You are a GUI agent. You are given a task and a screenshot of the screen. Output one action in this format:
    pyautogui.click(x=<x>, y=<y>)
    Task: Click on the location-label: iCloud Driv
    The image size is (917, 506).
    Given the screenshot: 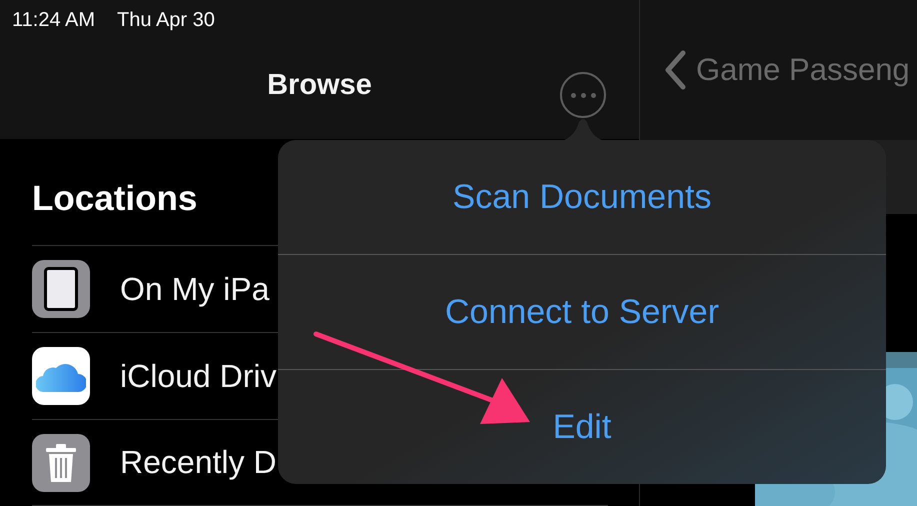 What is the action you would take?
    pyautogui.click(x=198, y=376)
    